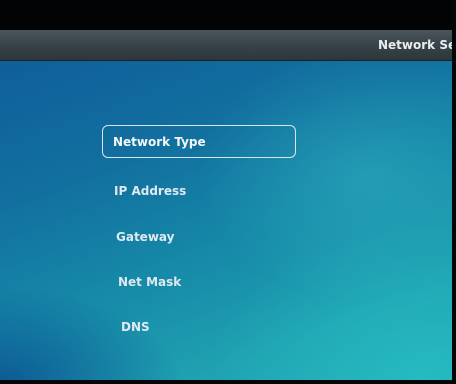 The image size is (456, 384). Describe the element at coordinates (228, 45) in the screenshot. I see `title-bar: Network Set` at that location.